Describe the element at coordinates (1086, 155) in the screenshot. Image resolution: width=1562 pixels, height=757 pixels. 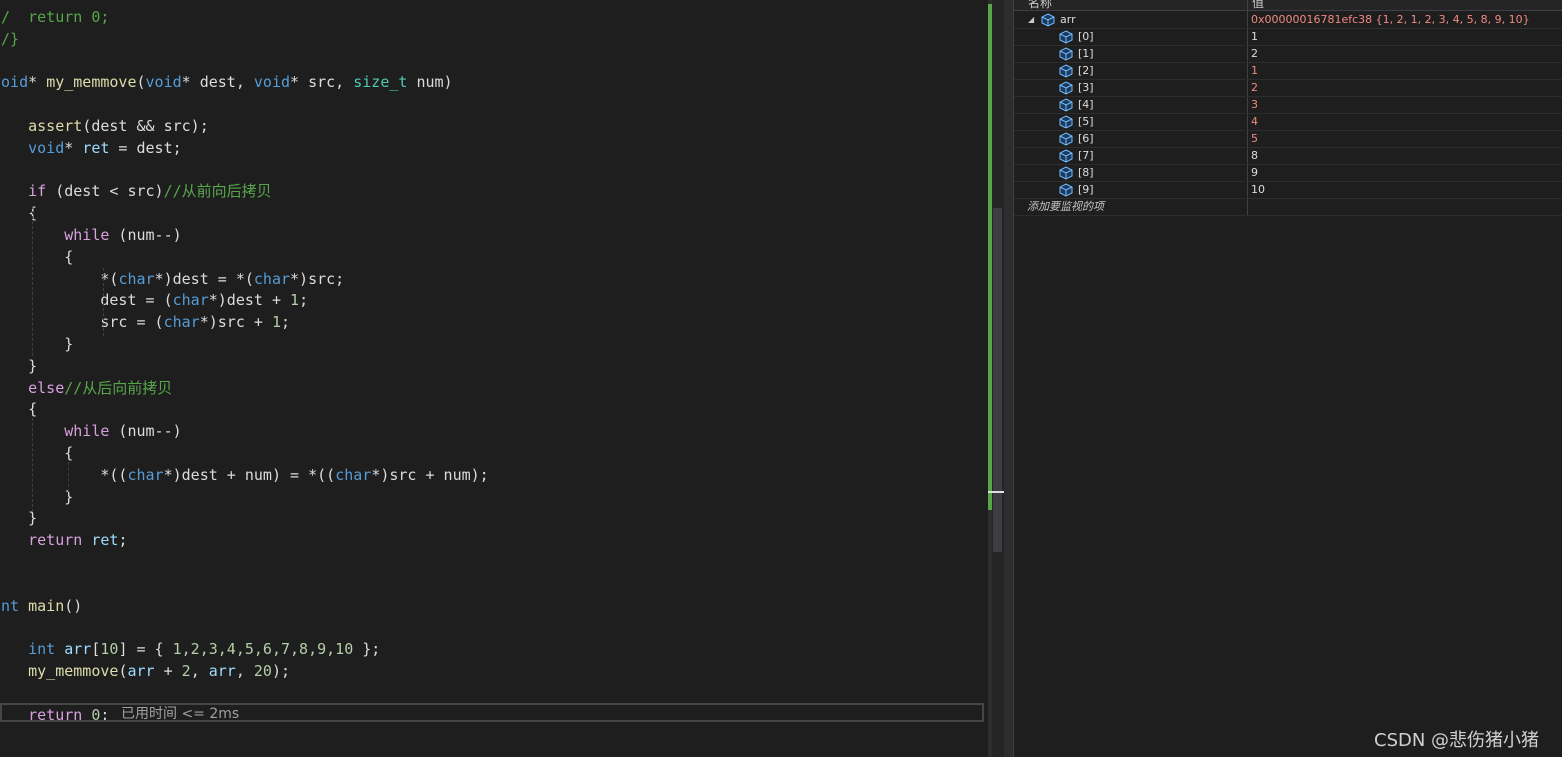
I see `watch-name: [7]` at that location.